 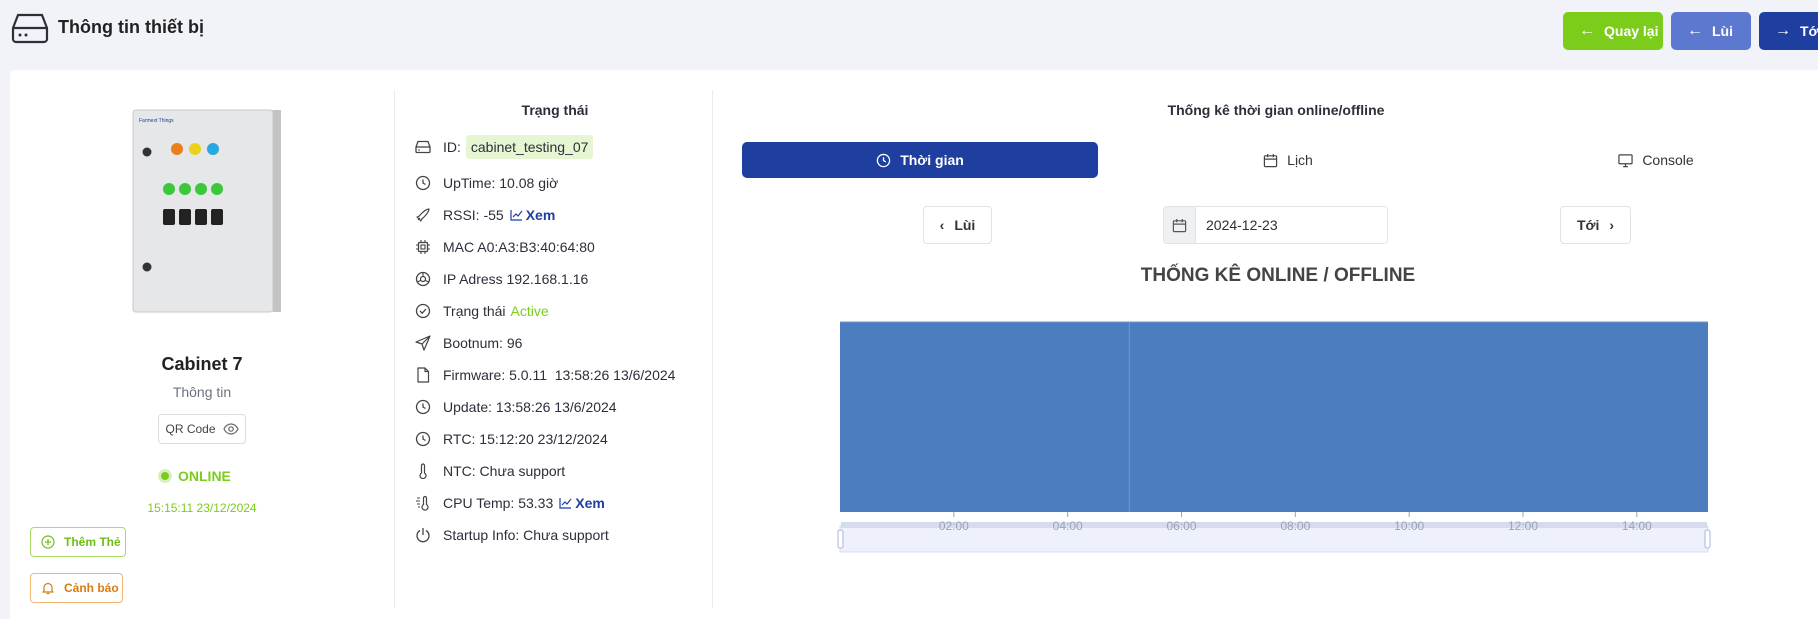 What do you see at coordinates (1711, 31) in the screenshot?
I see `prev-button: ← Lùi` at bounding box center [1711, 31].